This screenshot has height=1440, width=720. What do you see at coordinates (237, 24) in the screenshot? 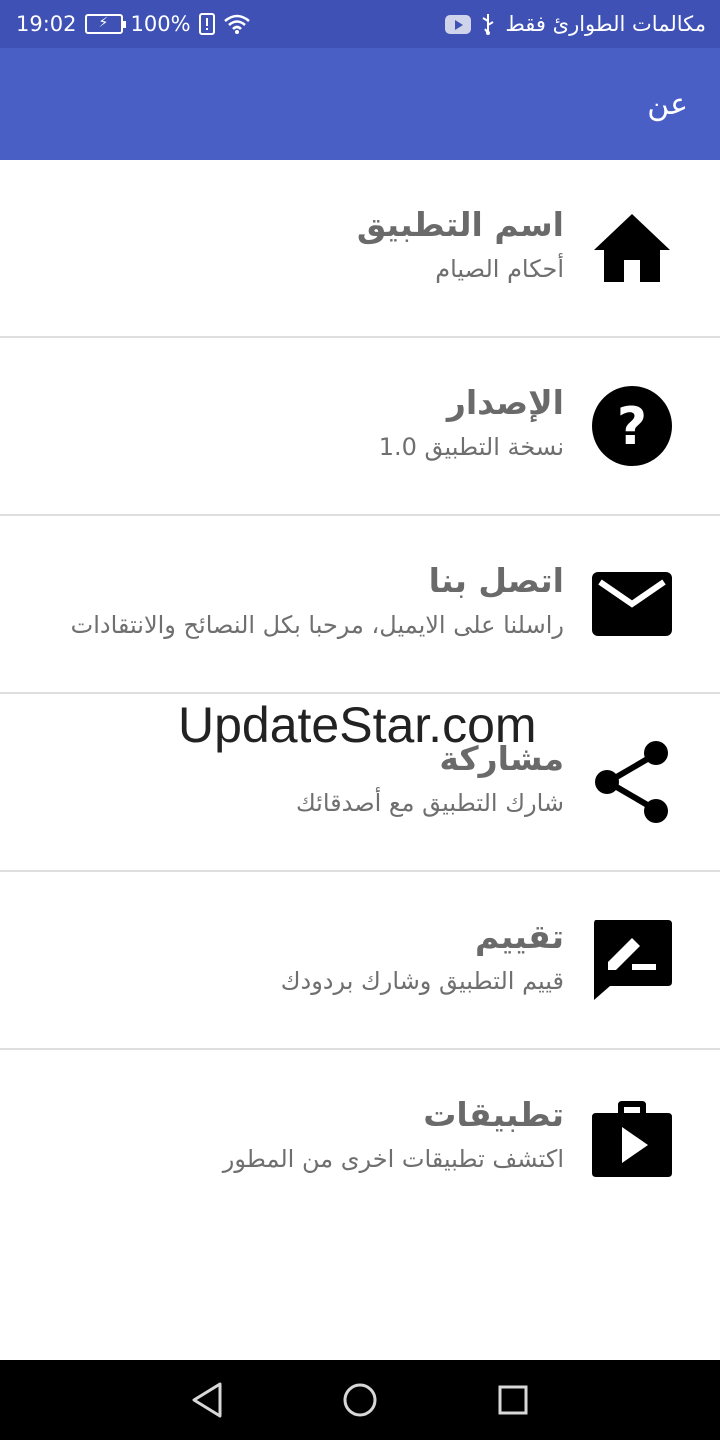
I see `wifi-icon` at bounding box center [237, 24].